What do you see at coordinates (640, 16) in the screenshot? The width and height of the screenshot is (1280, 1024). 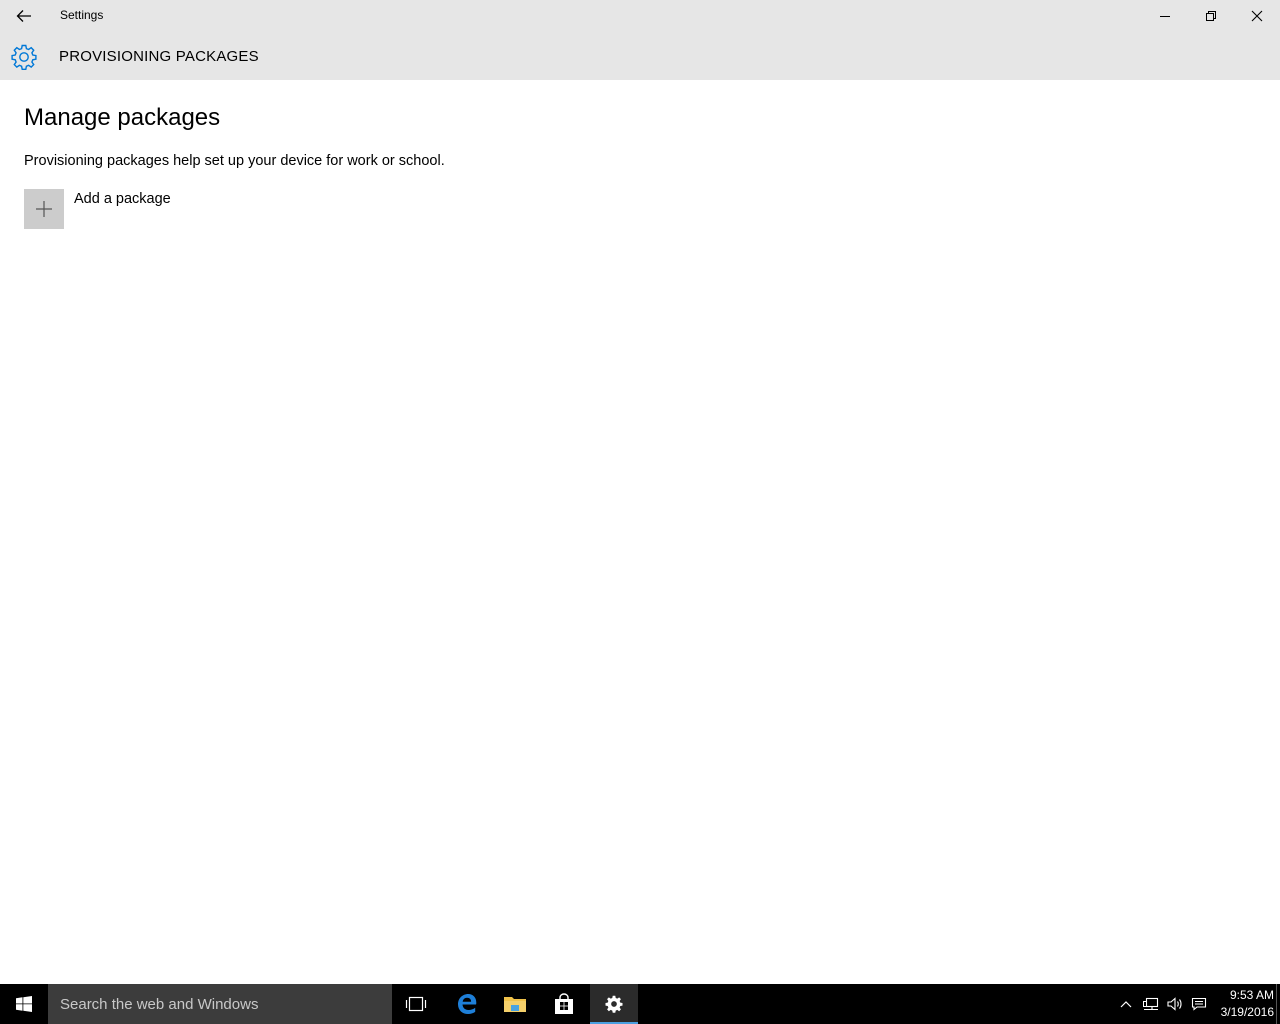 I see `title-bar: Settings` at bounding box center [640, 16].